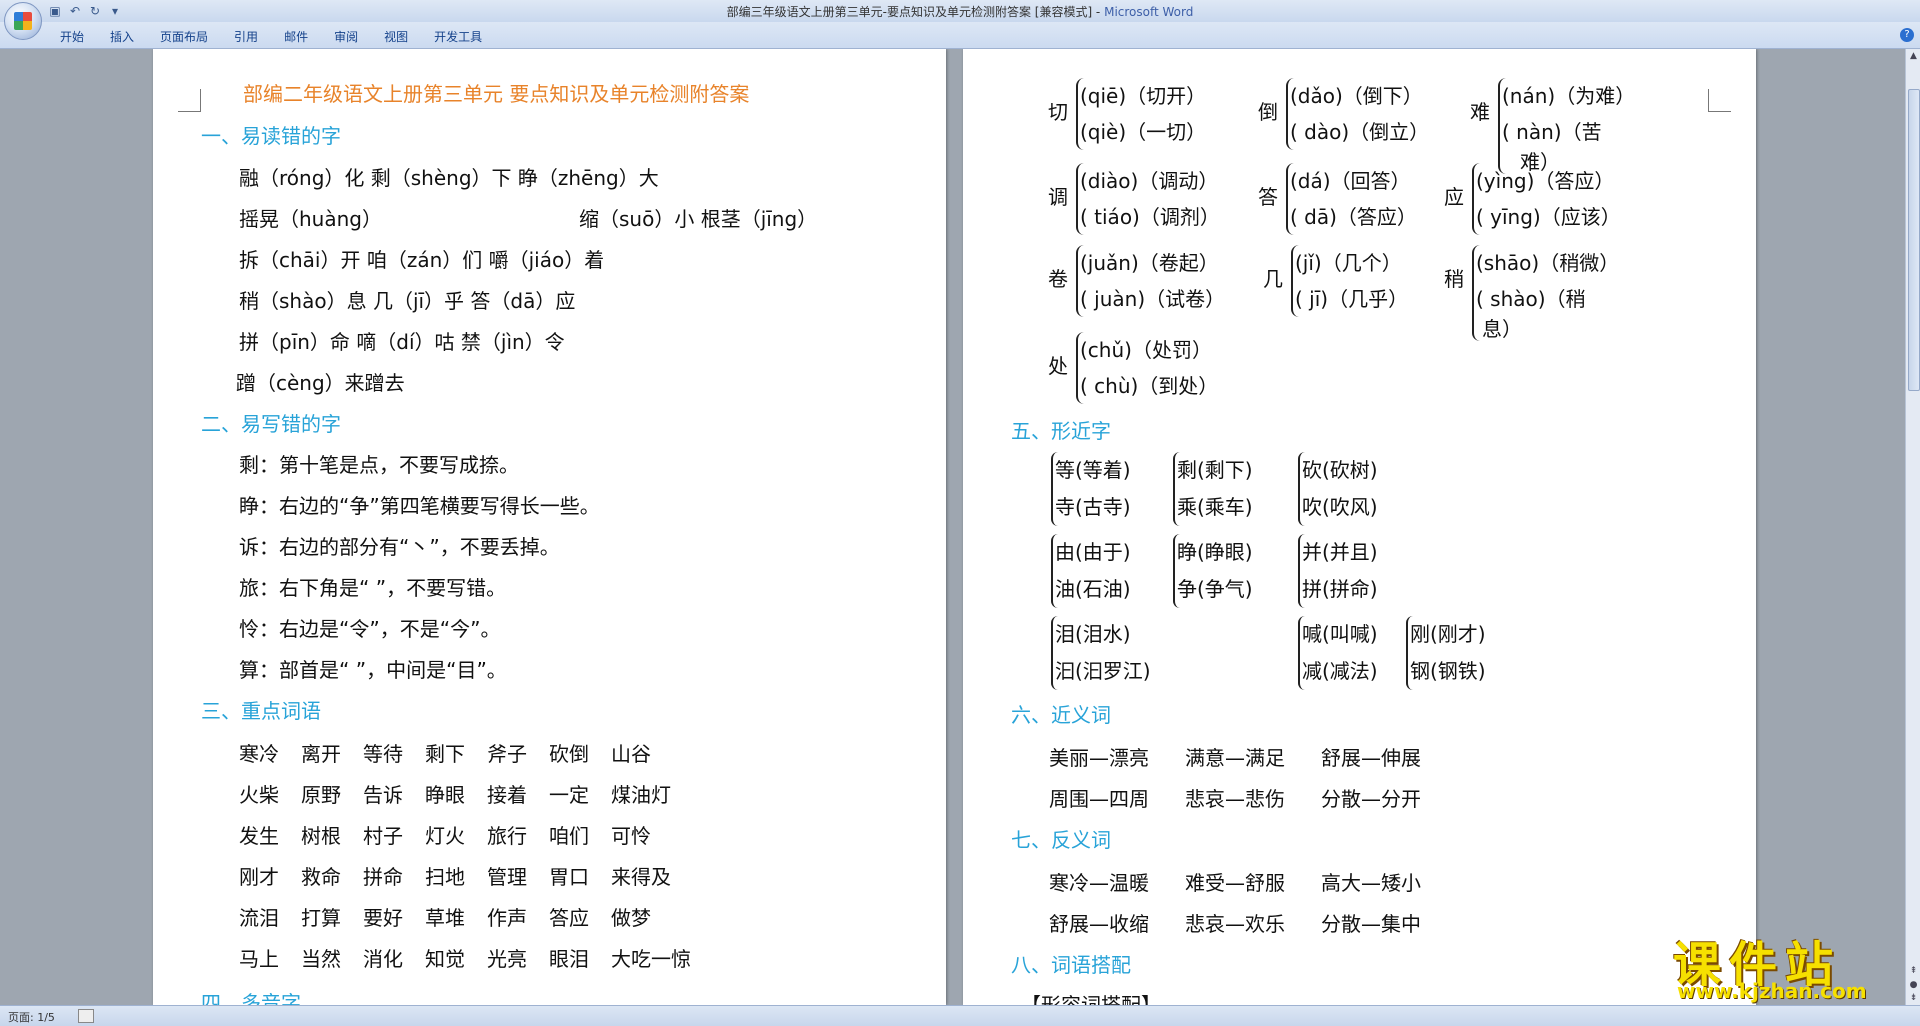 The image size is (1920, 1026). I want to click on polyphone-char: 几, so click(1273, 279).